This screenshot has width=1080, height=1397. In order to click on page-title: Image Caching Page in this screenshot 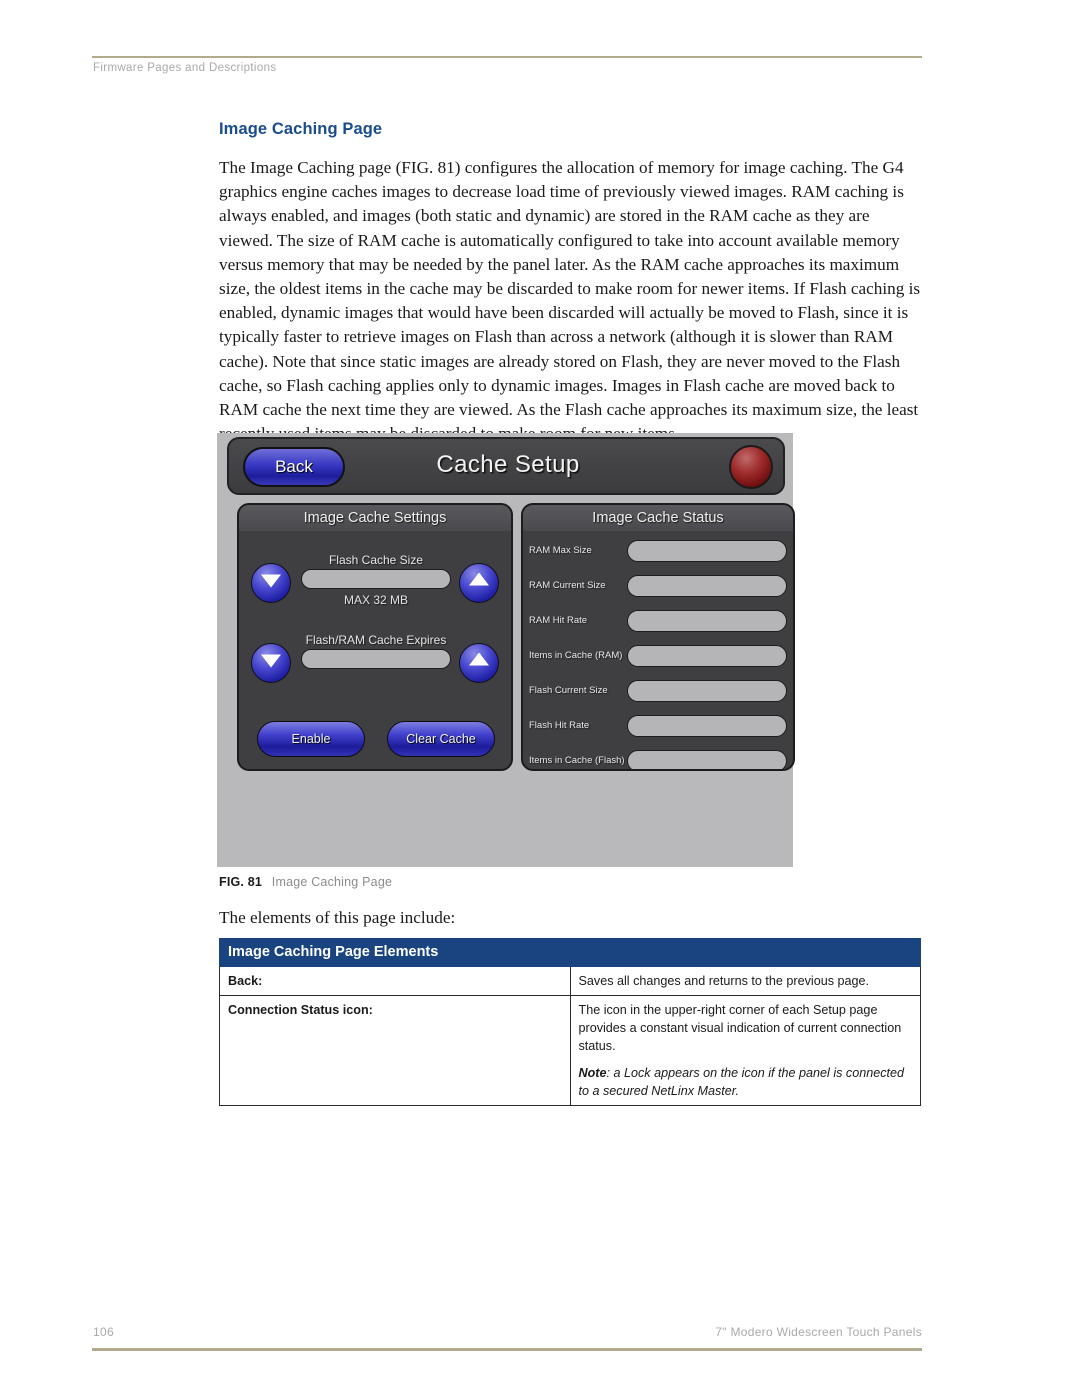, I will do `click(301, 129)`.